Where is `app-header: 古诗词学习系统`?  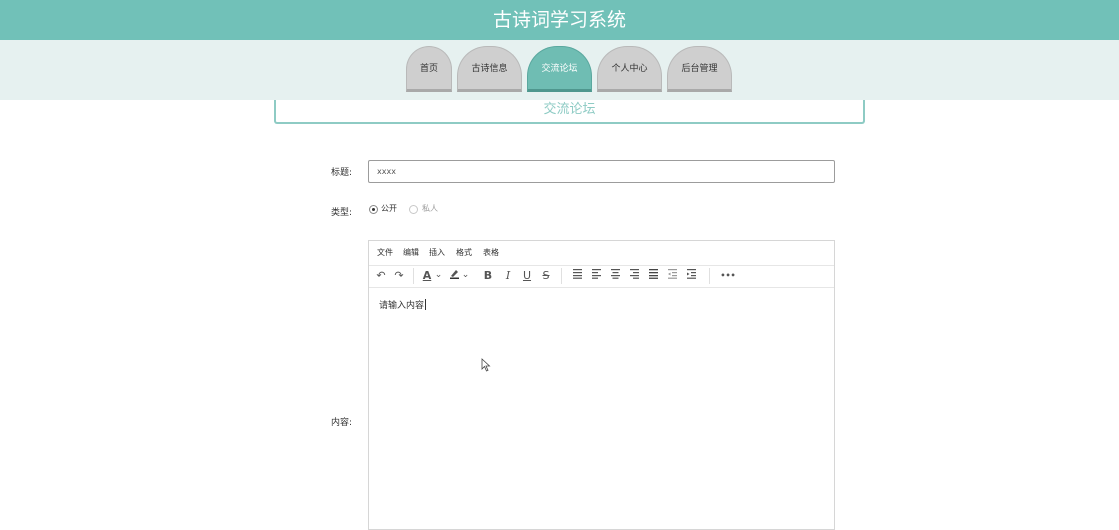
app-header: 古诗词学习系统 is located at coordinates (559, 20).